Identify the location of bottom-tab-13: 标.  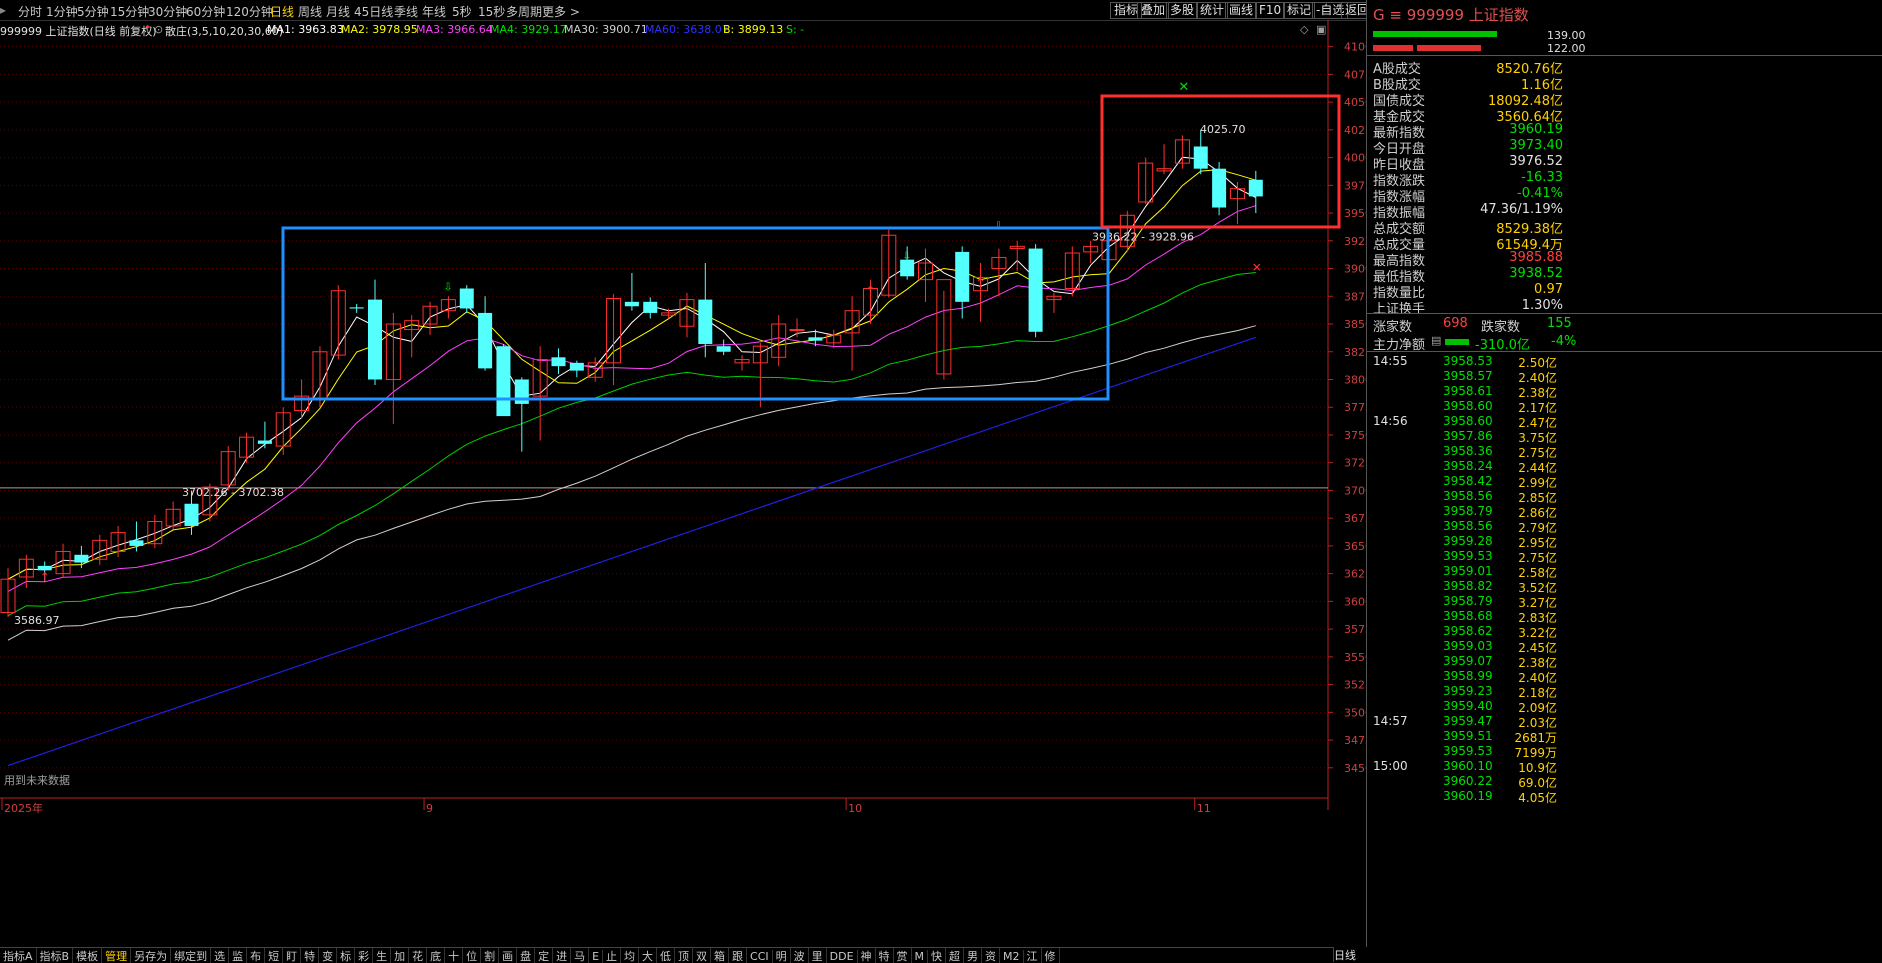
(346, 955).